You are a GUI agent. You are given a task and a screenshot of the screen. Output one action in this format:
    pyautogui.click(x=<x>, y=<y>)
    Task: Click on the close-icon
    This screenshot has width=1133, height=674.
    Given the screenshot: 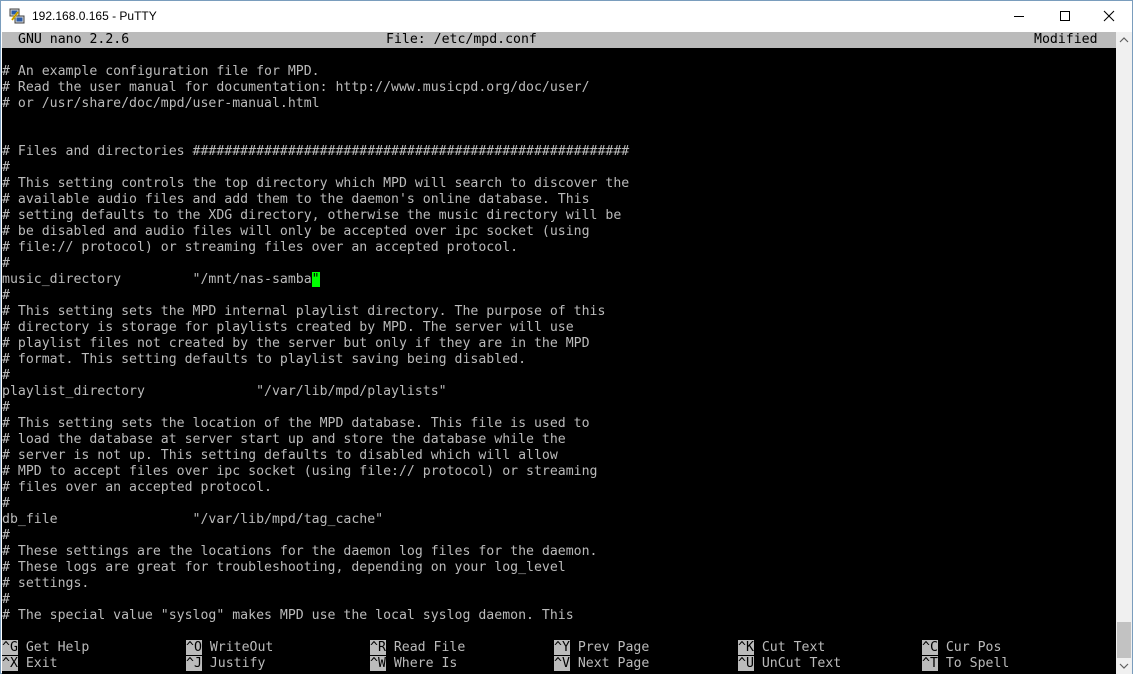 What is the action you would take?
    pyautogui.click(x=1109, y=16)
    